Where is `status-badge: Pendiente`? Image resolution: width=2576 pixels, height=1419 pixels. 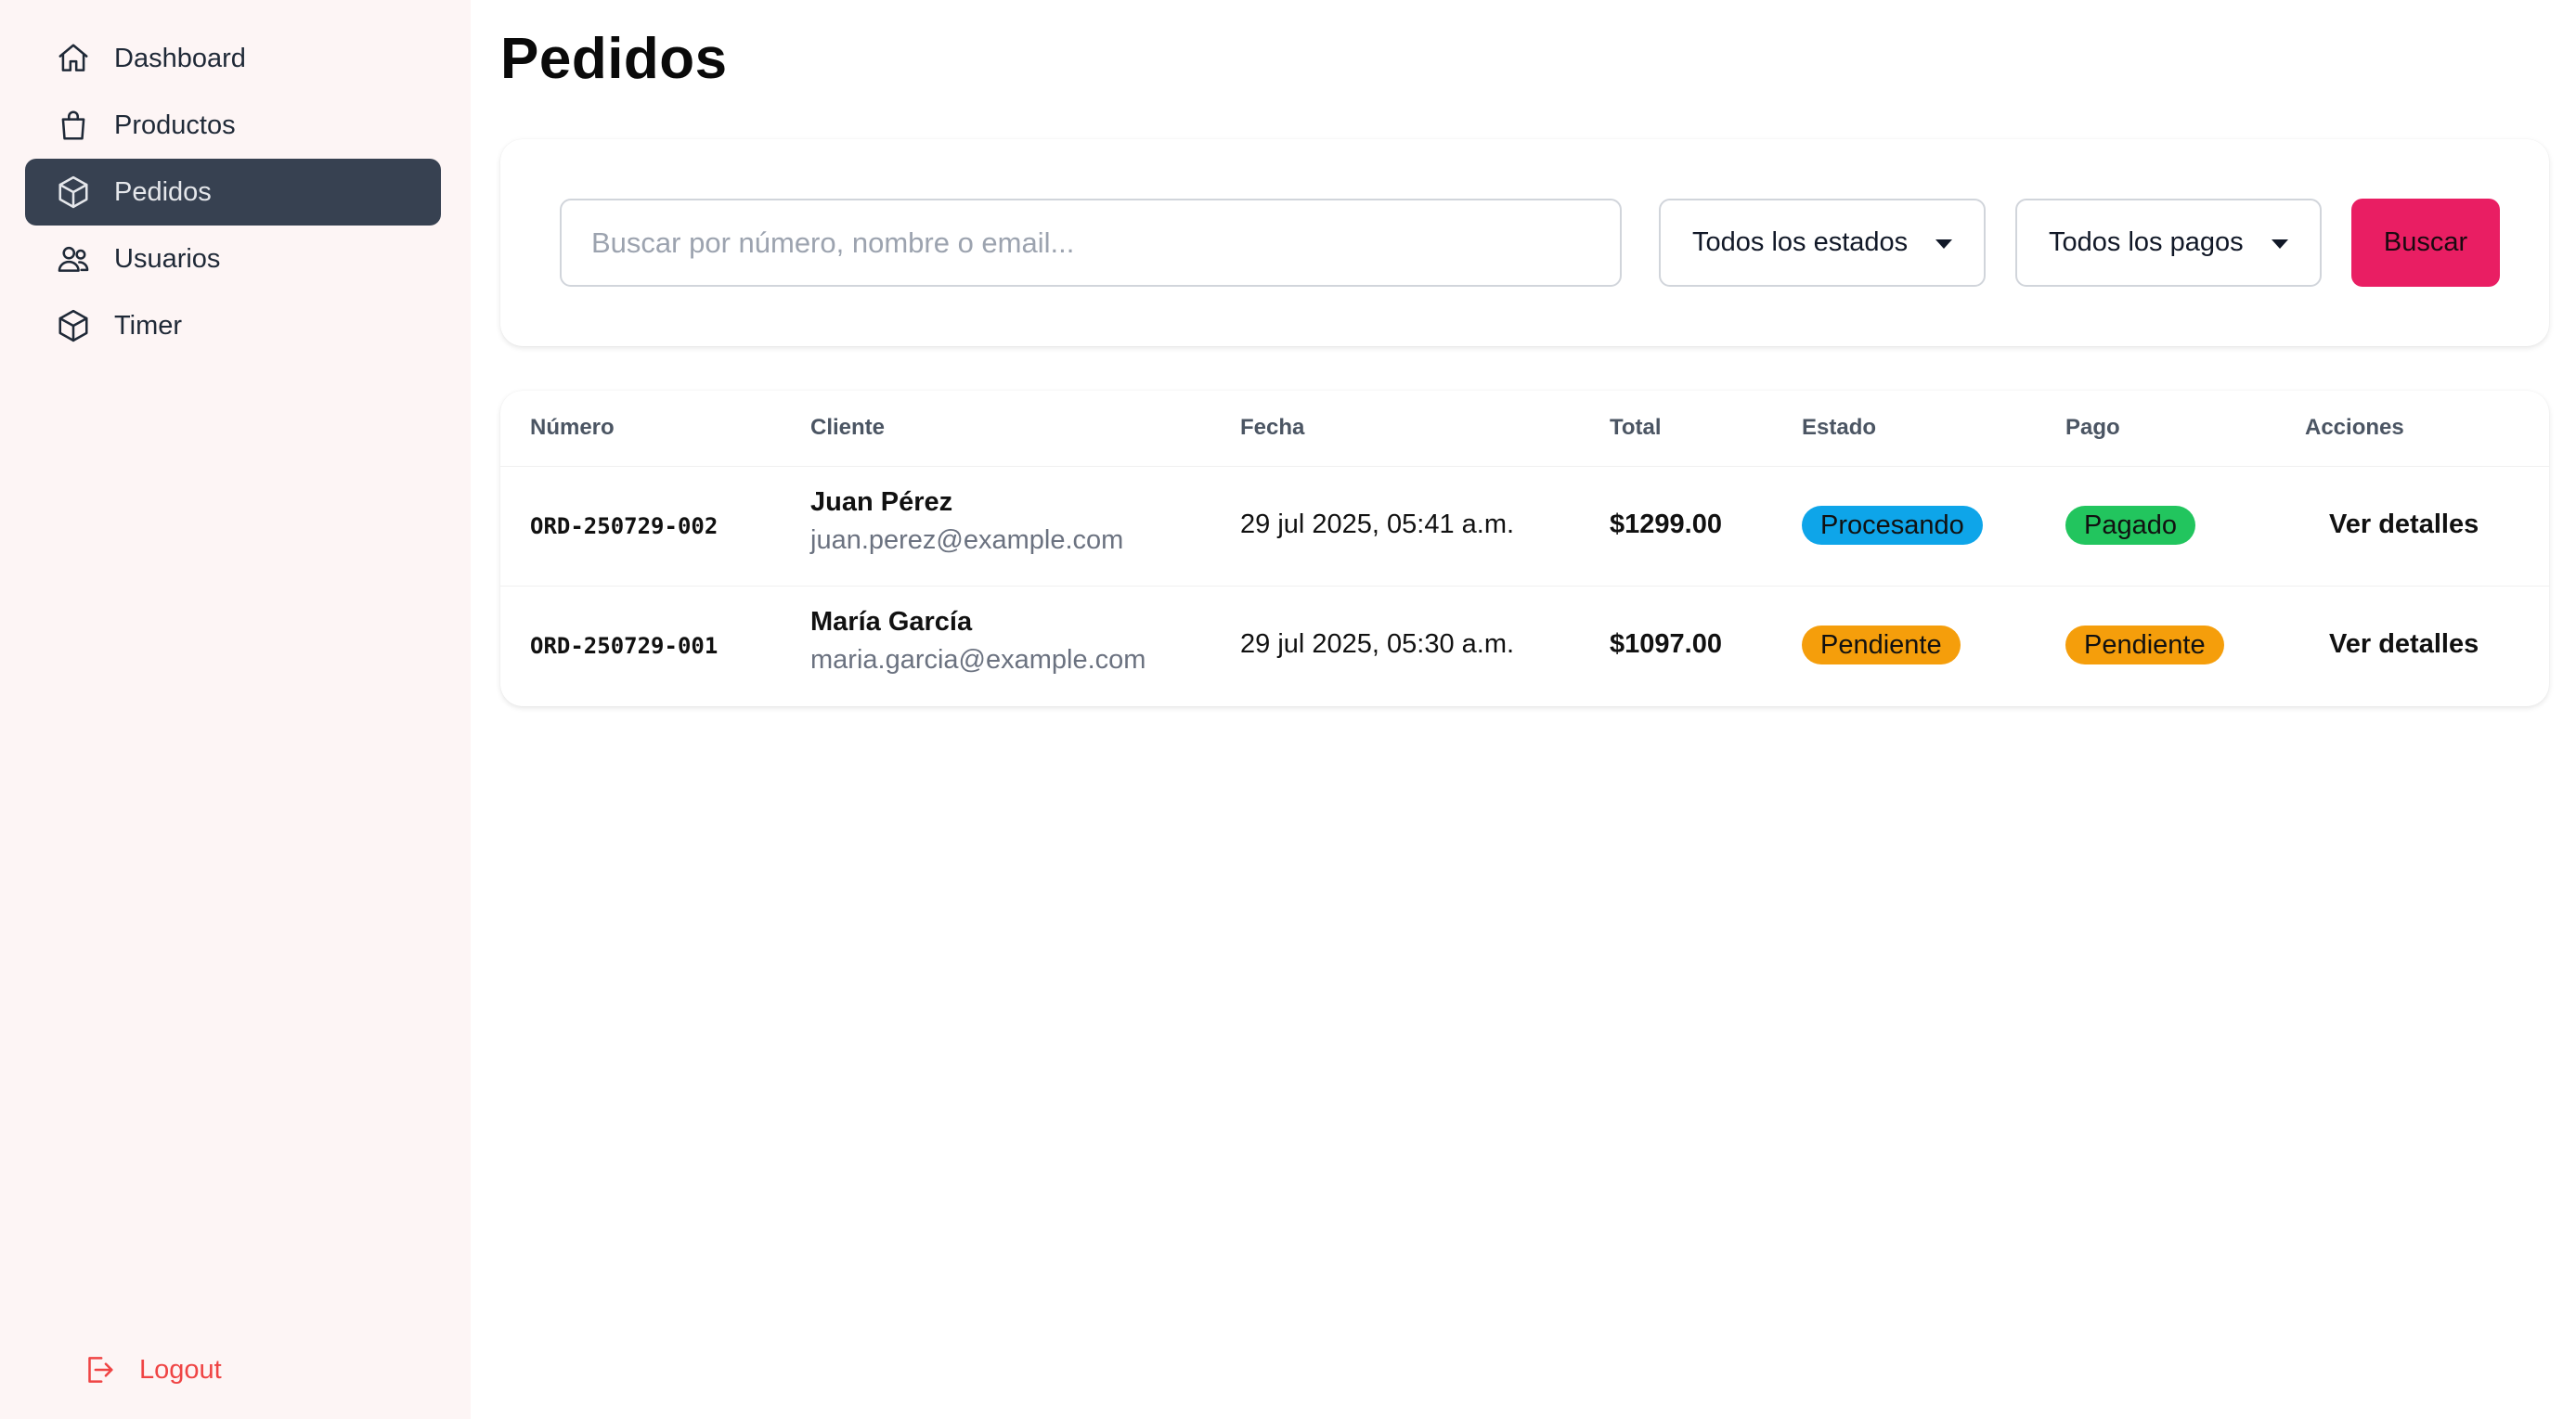 status-badge: Pendiente is located at coordinates (1881, 645).